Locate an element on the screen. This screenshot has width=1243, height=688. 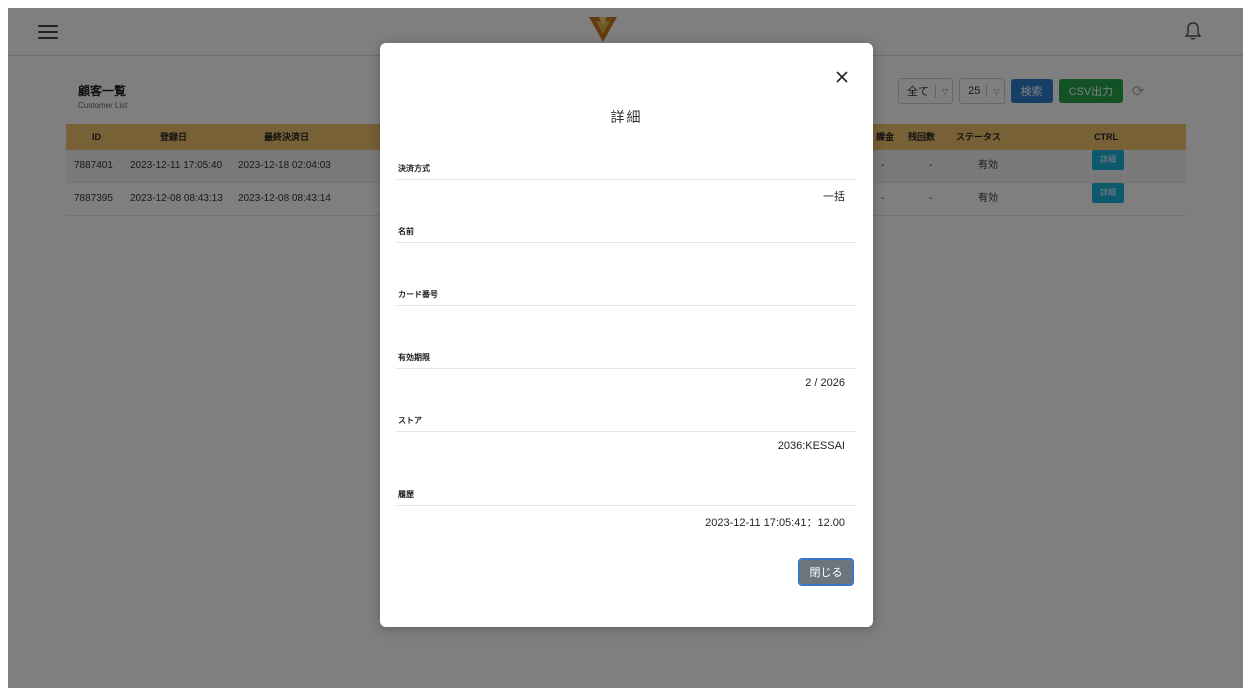
field-label-history: 履歴 is located at coordinates (406, 494).